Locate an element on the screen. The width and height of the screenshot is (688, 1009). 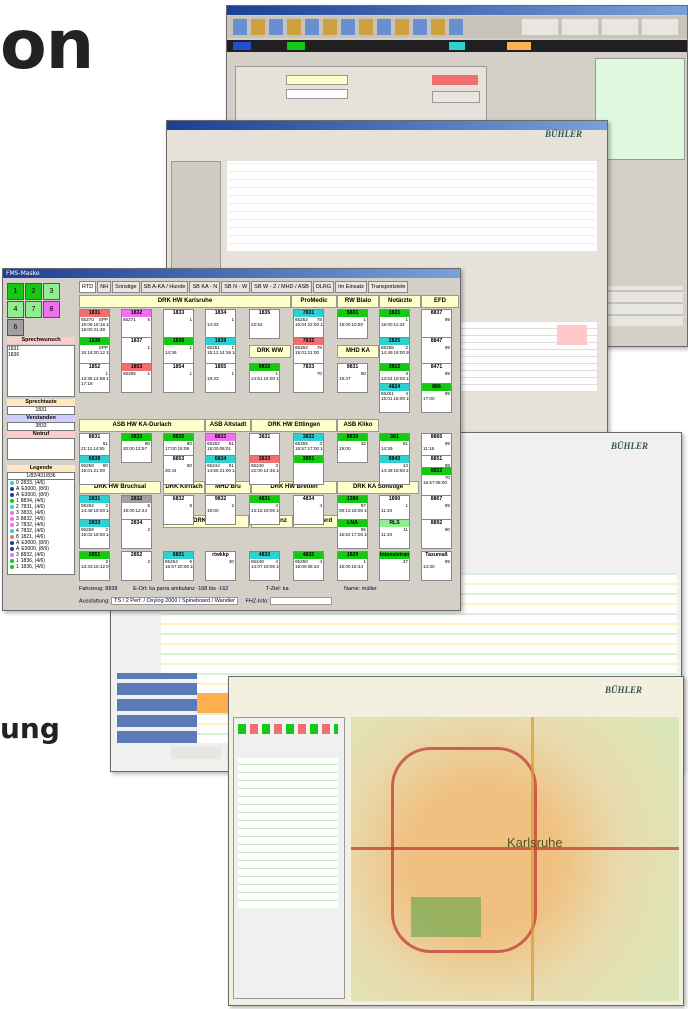
unit-id: 8837 is located at coordinates (436, 313).